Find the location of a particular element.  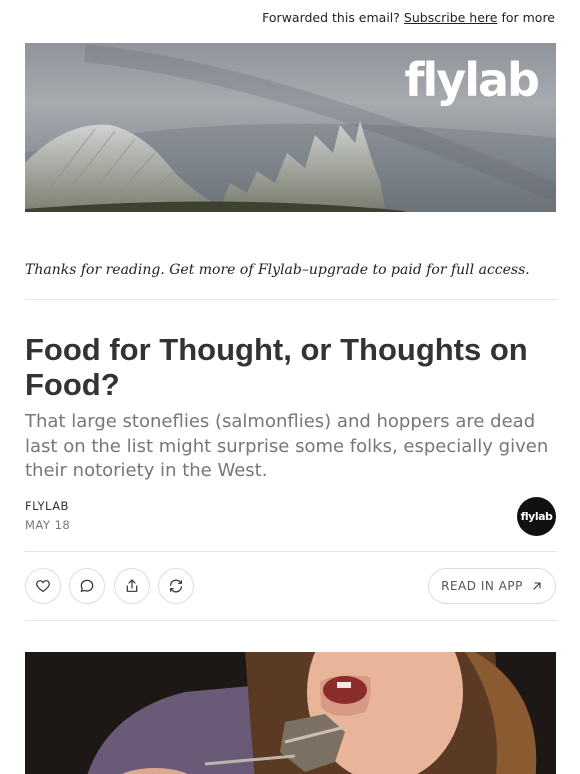

read-in-app-button: READ IN APP is located at coordinates (492, 586).